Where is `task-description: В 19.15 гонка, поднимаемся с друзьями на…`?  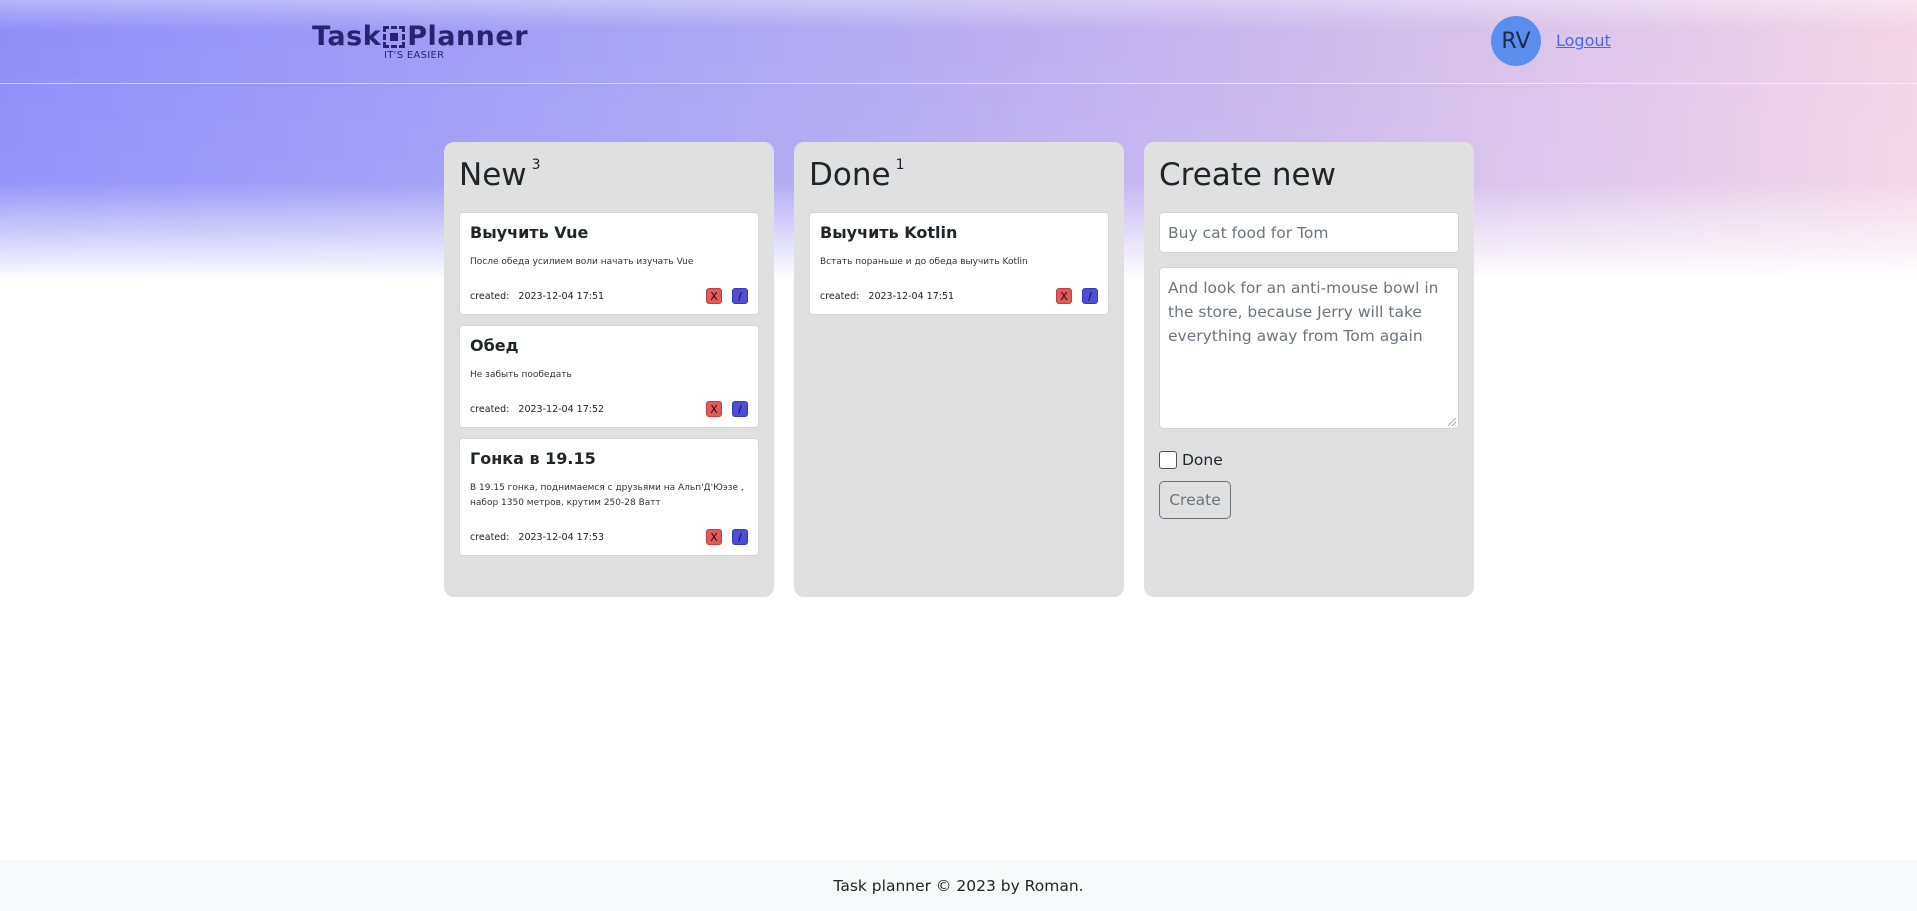 task-description: В 19.15 гонка, поднимаемся с друзьями на… is located at coordinates (607, 495).